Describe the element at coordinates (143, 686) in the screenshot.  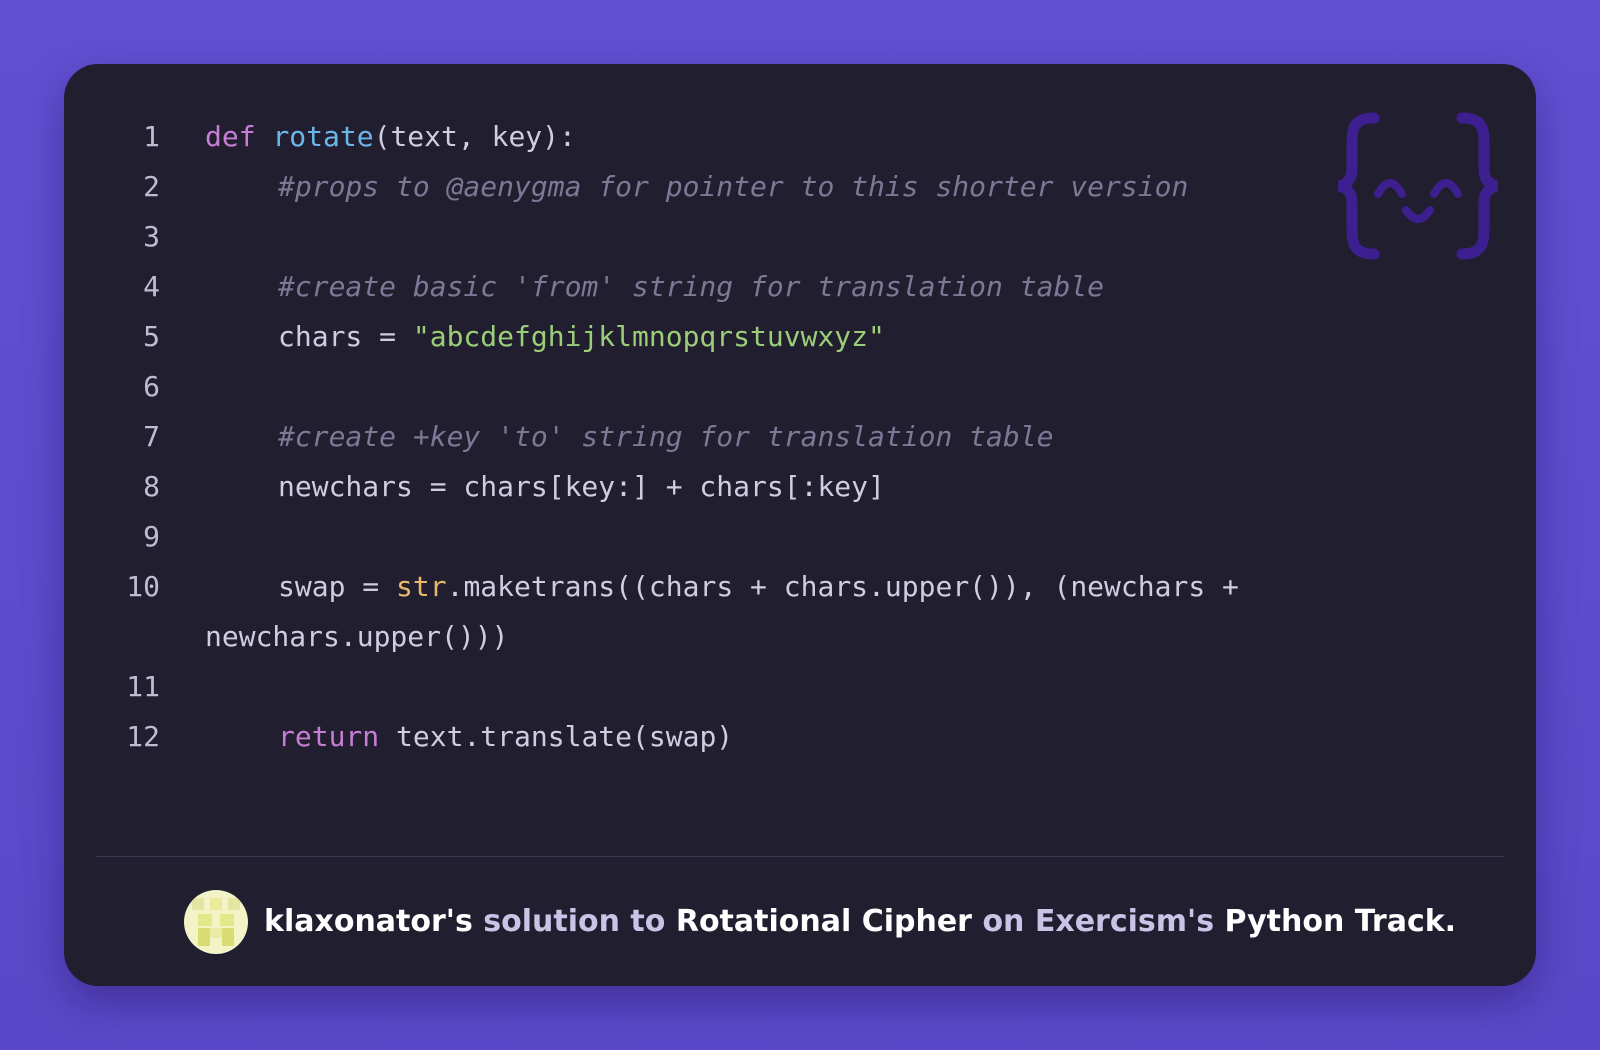
I see `line-number: 11` at that location.